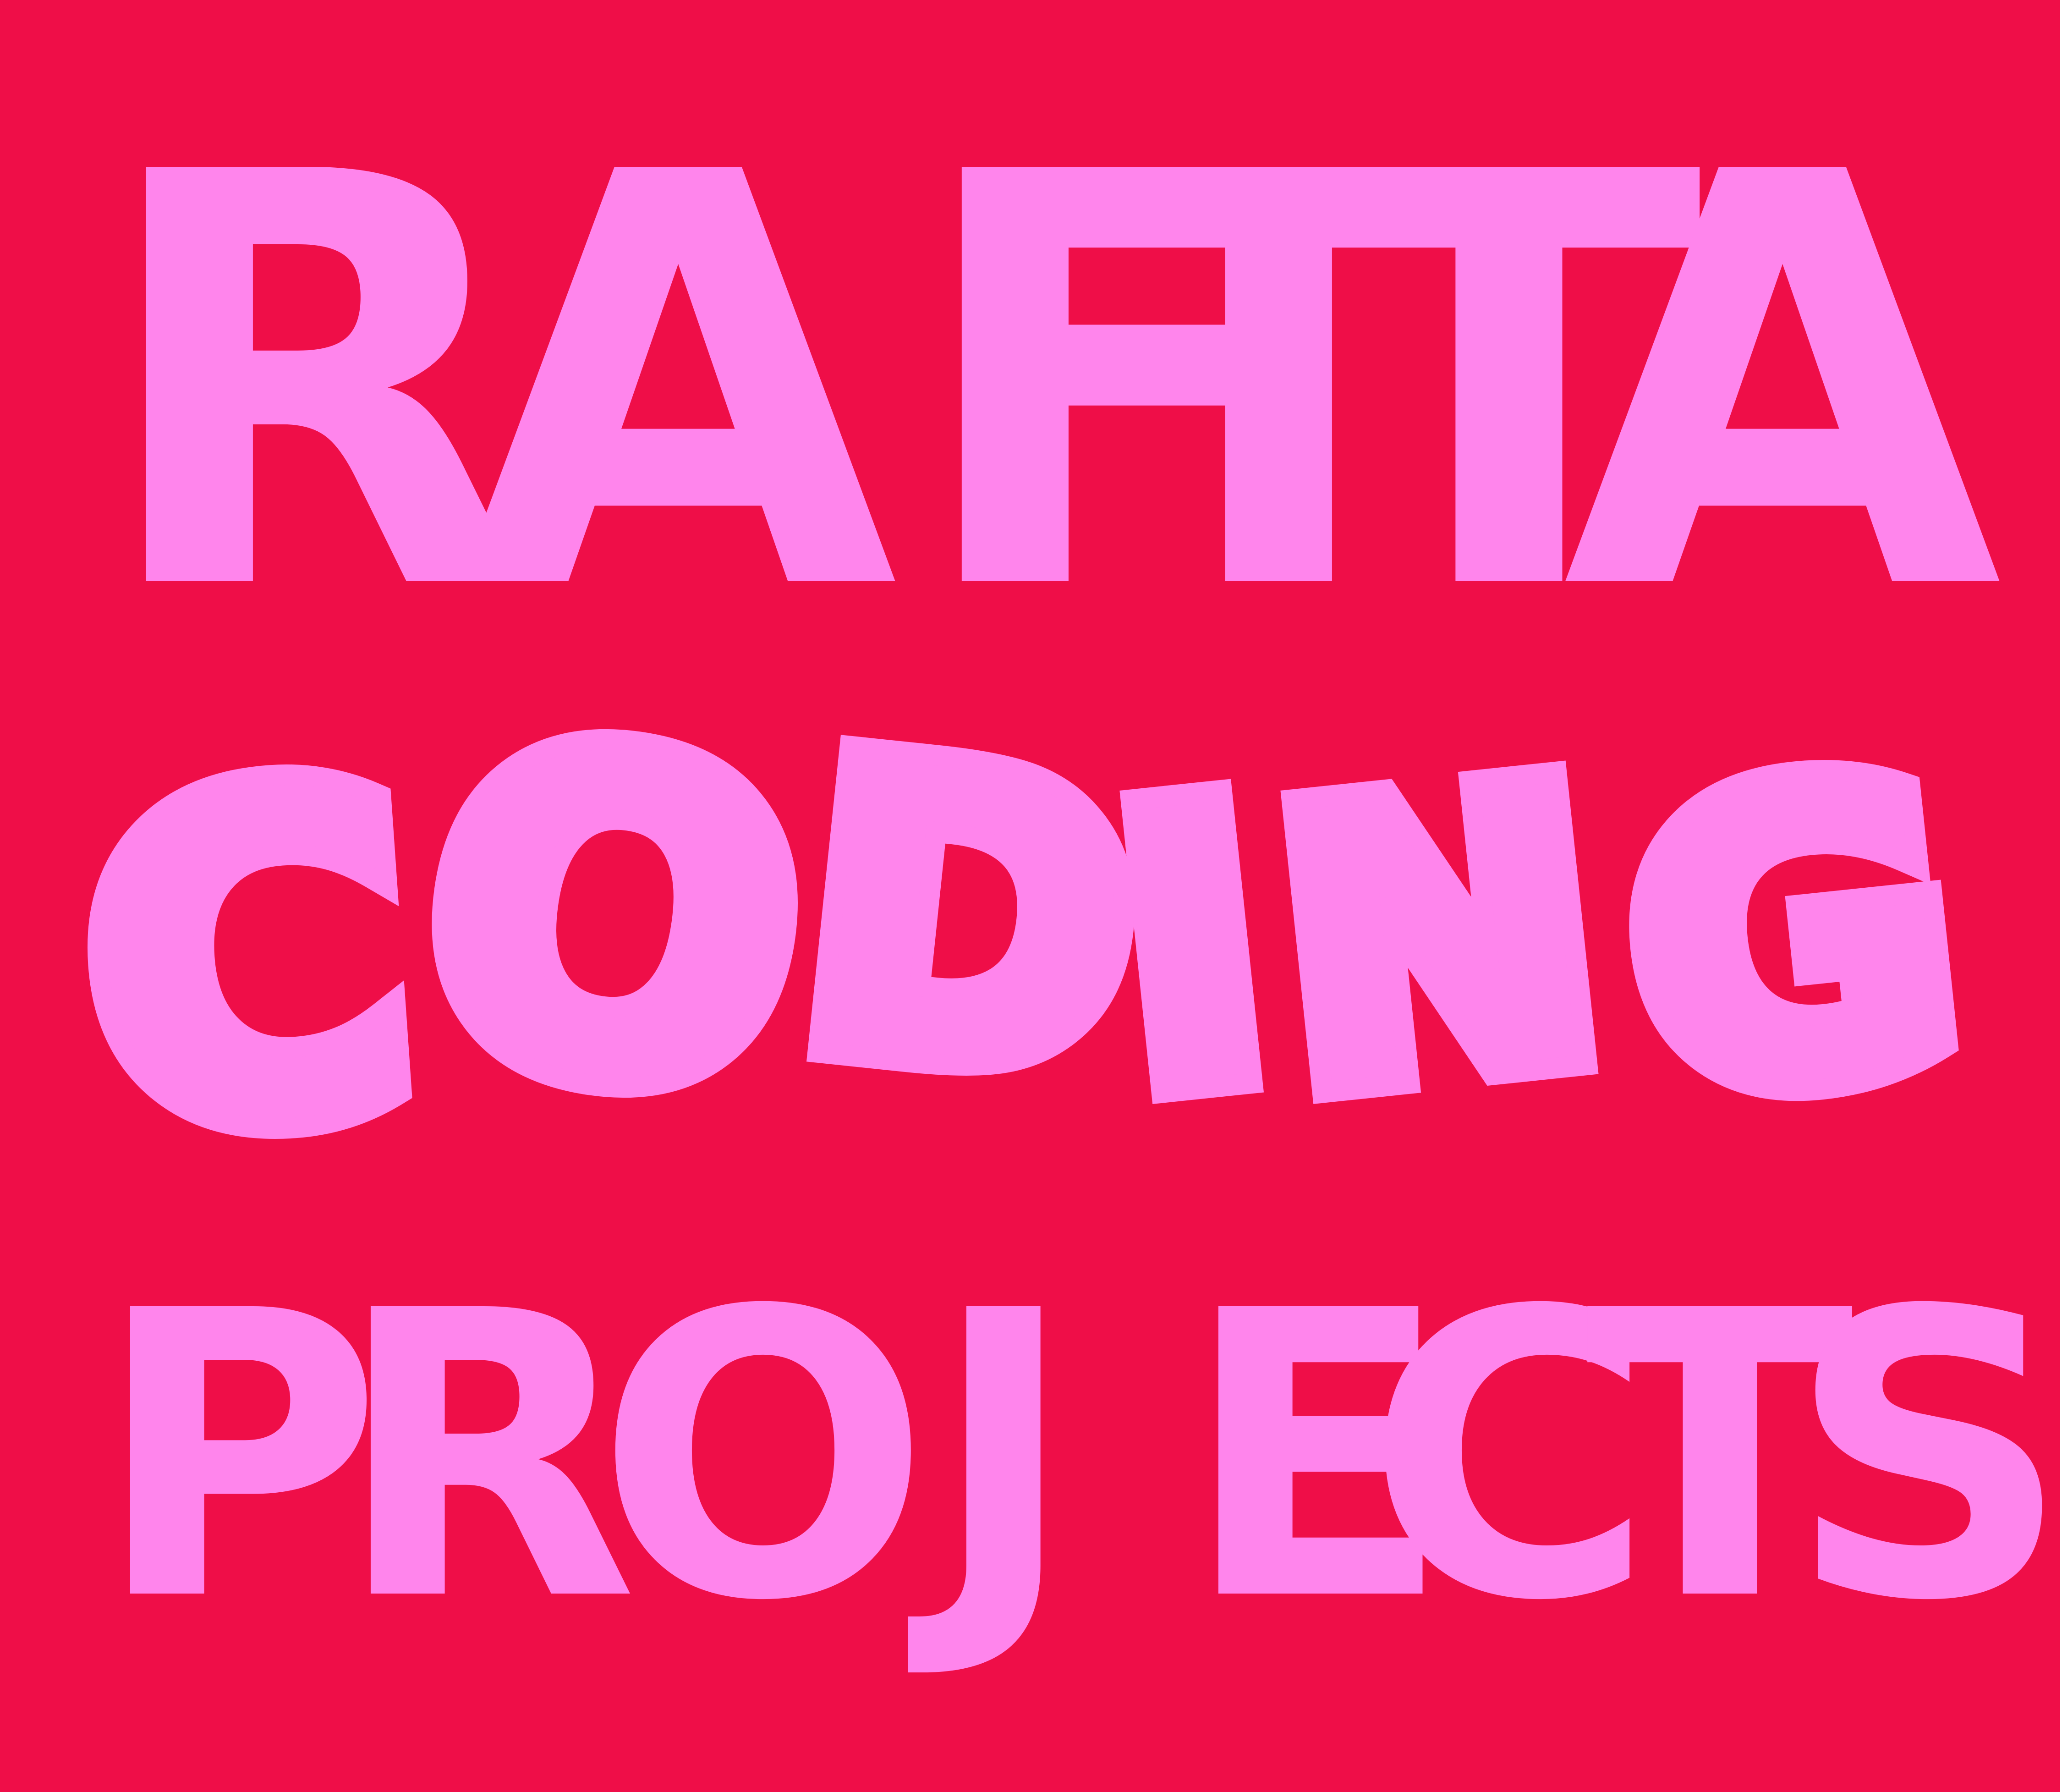 The height and width of the screenshot is (1792, 2062). Describe the element at coordinates (971, 921) in the screenshot. I see `logo-letter: D` at that location.